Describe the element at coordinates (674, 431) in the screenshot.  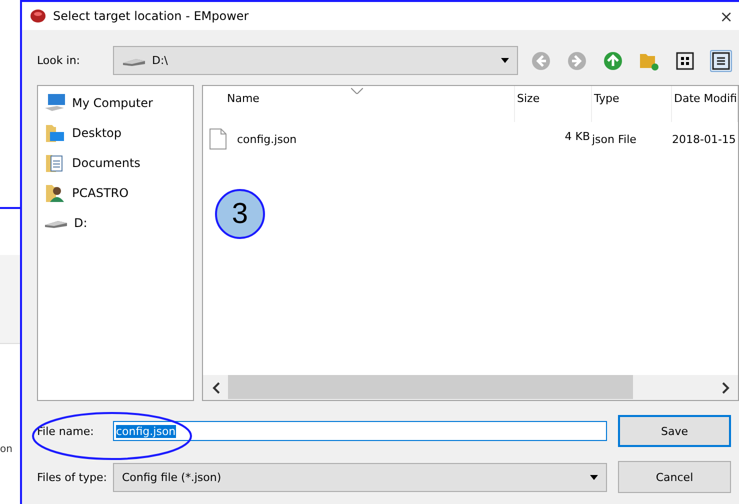
I see `save-button: Save` at that location.